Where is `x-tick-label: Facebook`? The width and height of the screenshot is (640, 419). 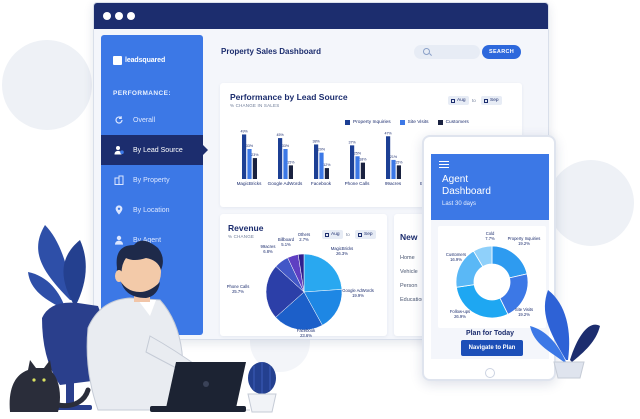 x-tick-label: Facebook is located at coordinates (321, 183).